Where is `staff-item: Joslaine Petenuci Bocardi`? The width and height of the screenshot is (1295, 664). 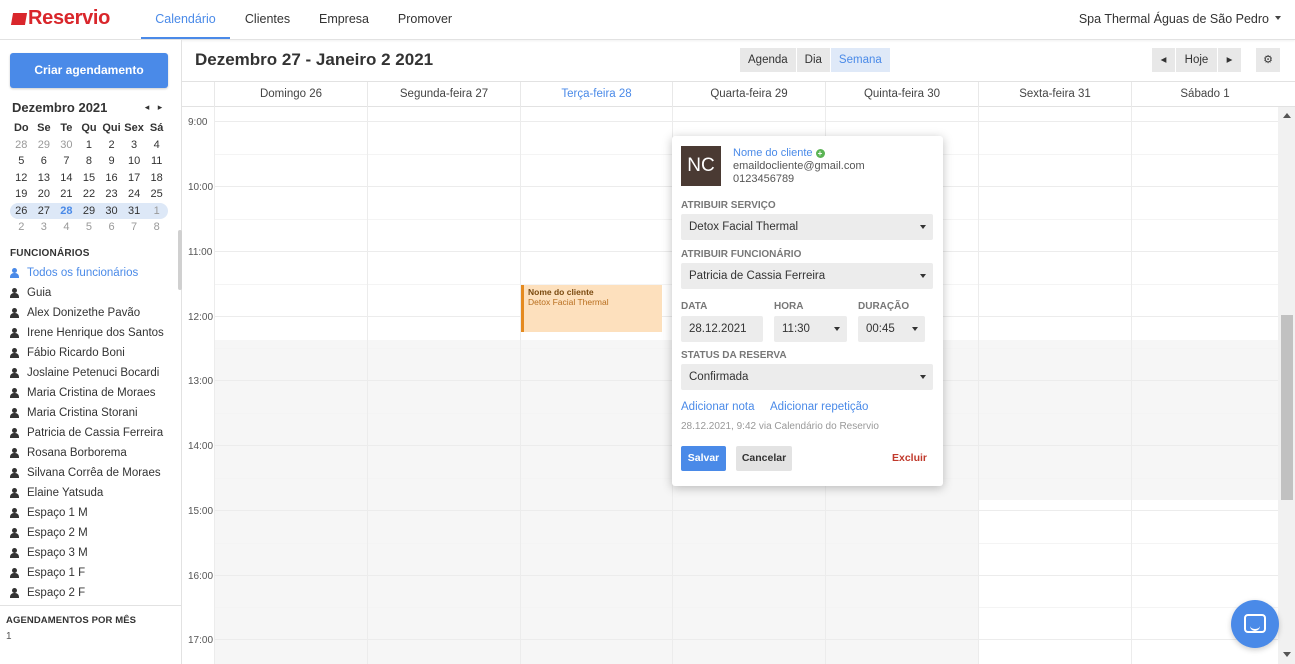 staff-item: Joslaine Petenuci Bocardi is located at coordinates (94, 373).